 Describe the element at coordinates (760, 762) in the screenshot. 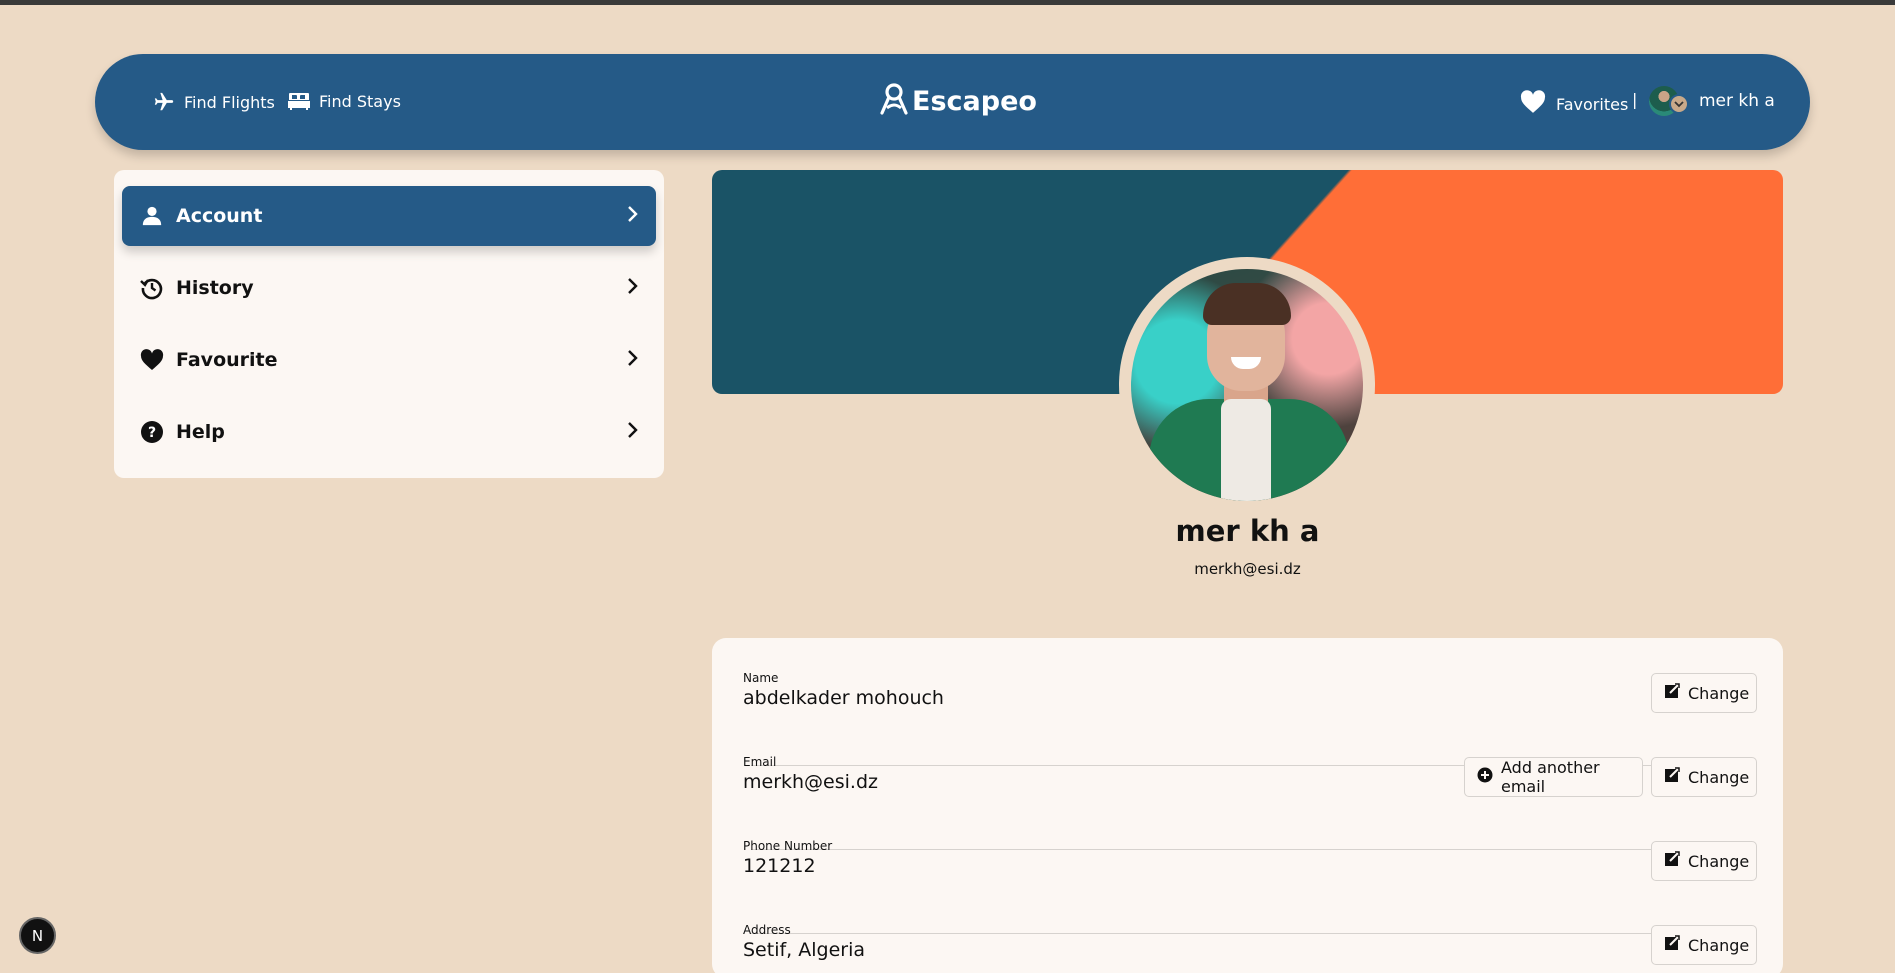

I see `field-label: Email` at that location.